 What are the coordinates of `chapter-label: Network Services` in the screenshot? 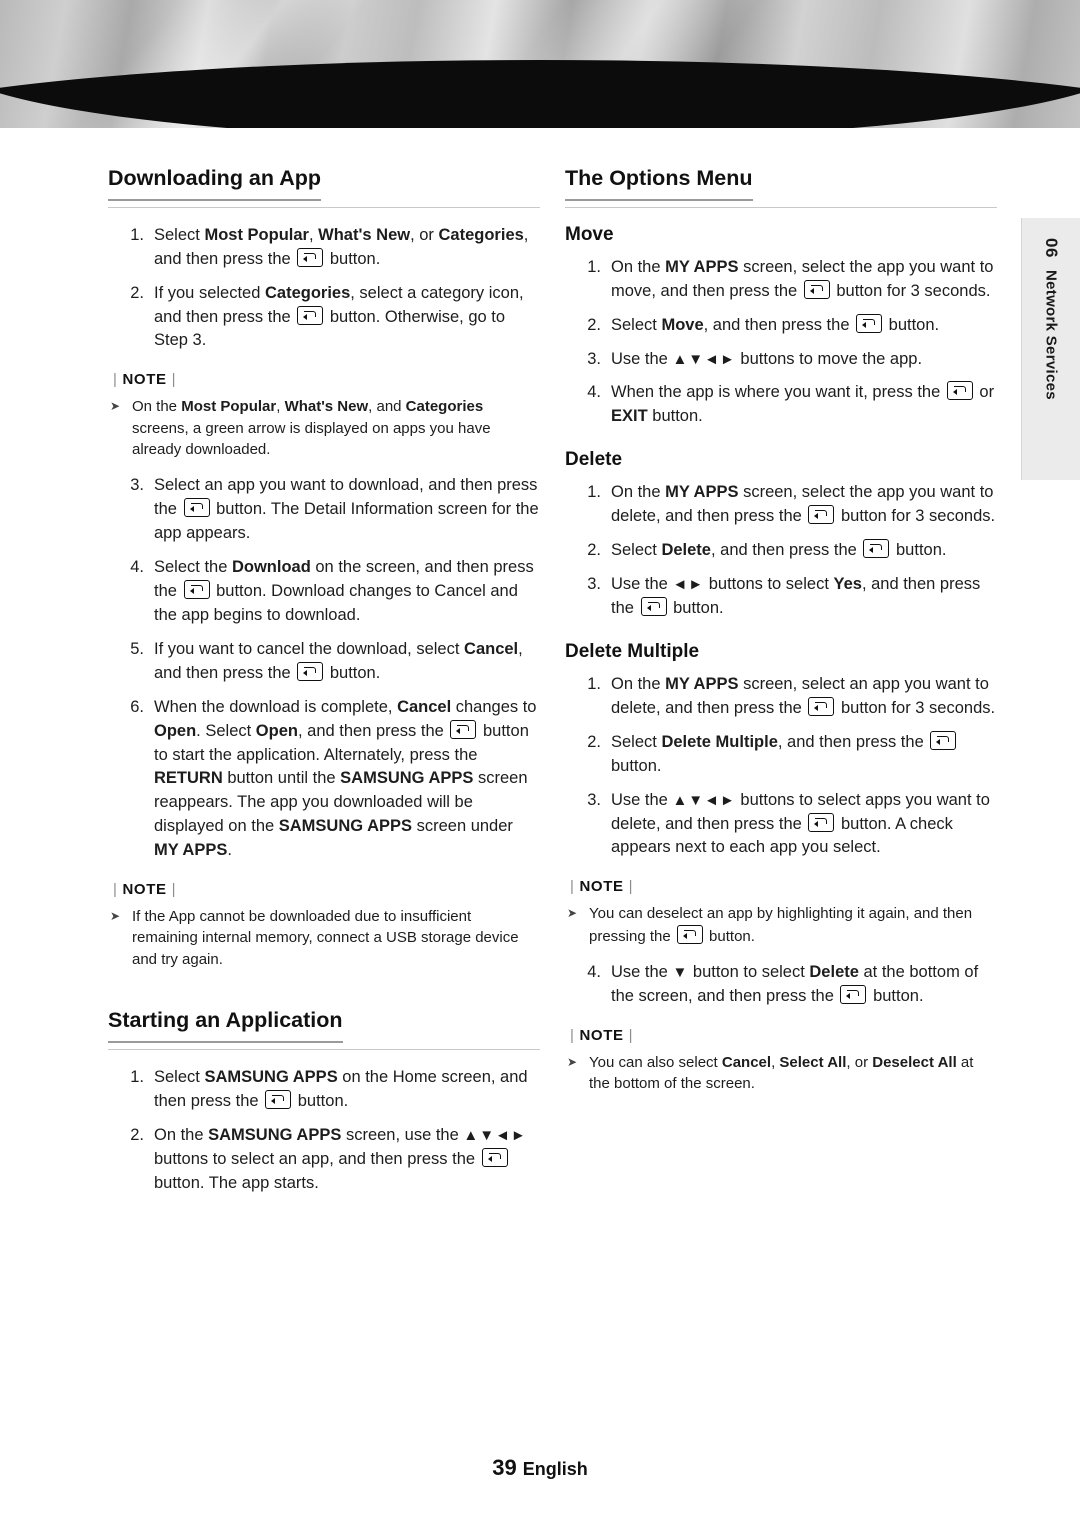 It's located at (1051, 334).